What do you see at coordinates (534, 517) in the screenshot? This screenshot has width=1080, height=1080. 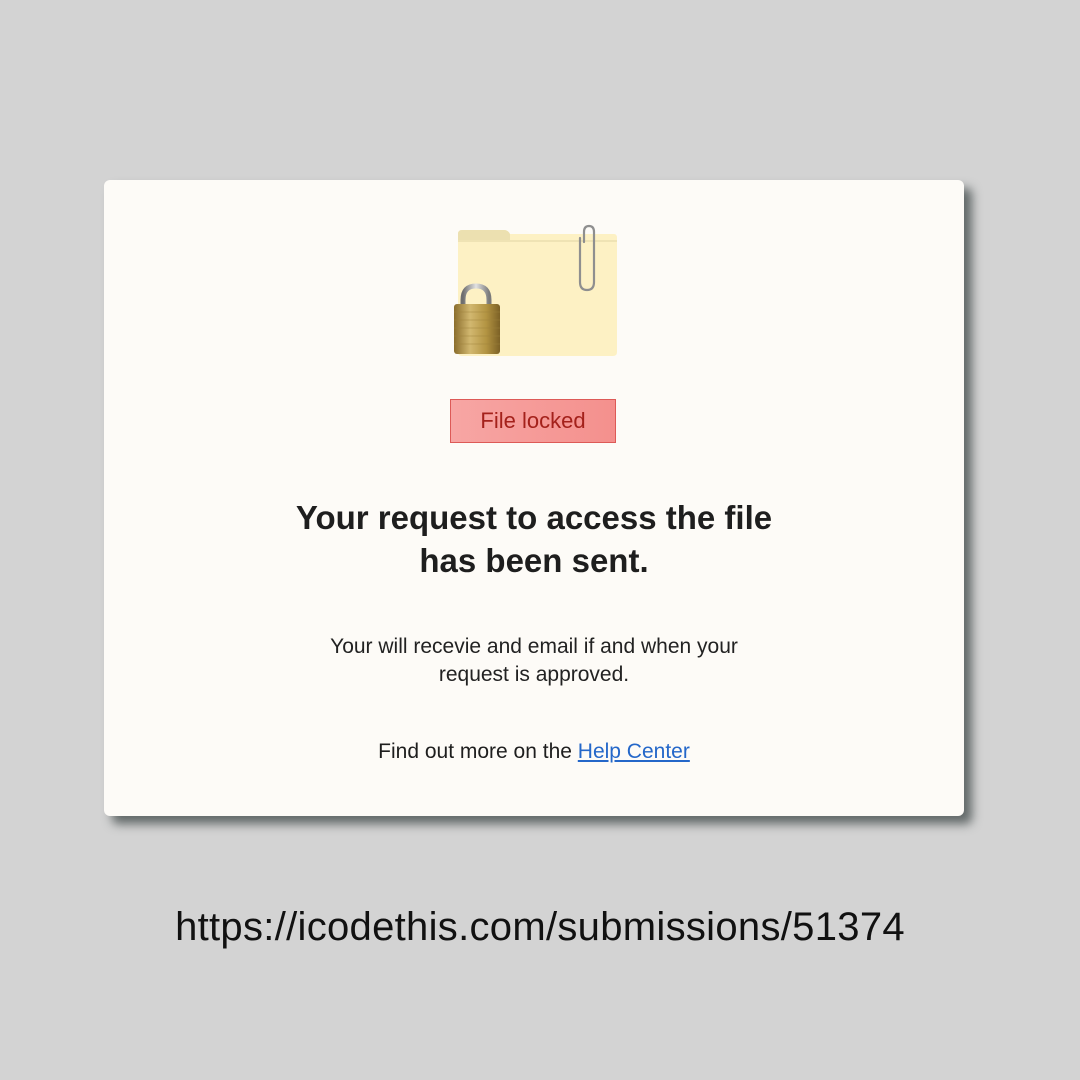 I see `title-line: Your request to access the file` at bounding box center [534, 517].